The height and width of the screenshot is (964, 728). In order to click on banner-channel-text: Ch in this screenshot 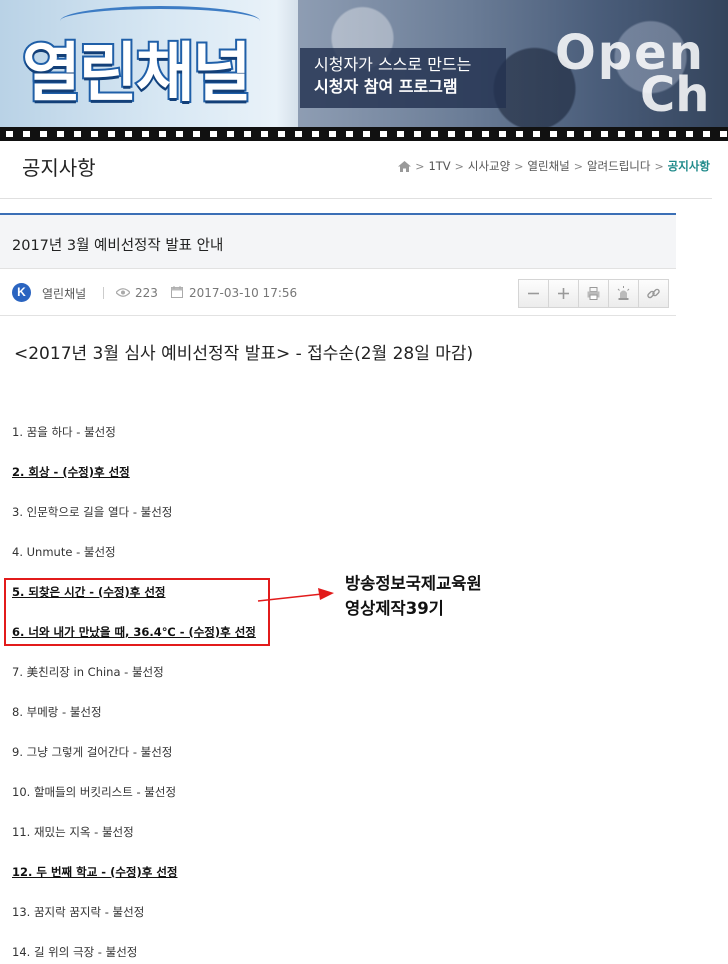, I will do `click(675, 95)`.